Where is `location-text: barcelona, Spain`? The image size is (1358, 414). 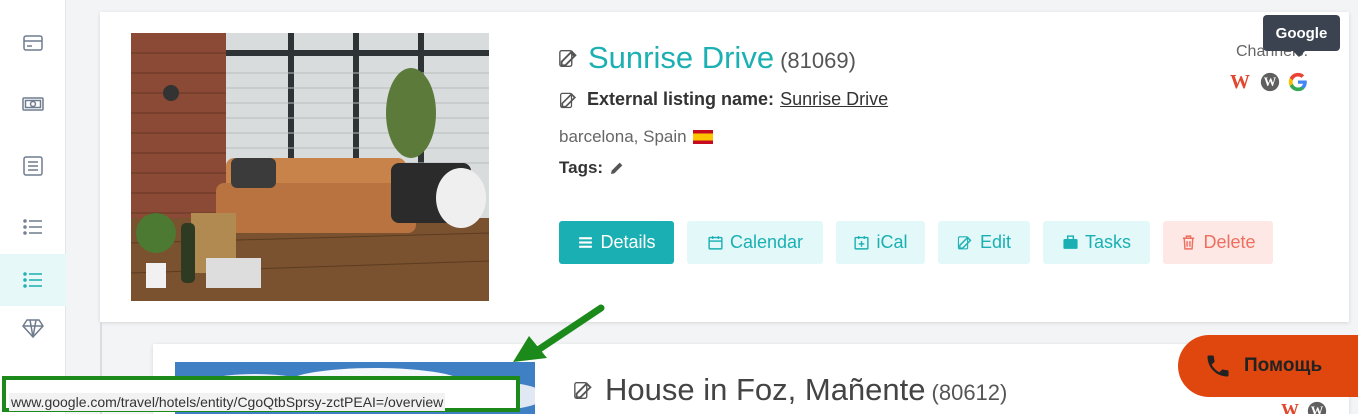
location-text: barcelona, Spain is located at coordinates (623, 136).